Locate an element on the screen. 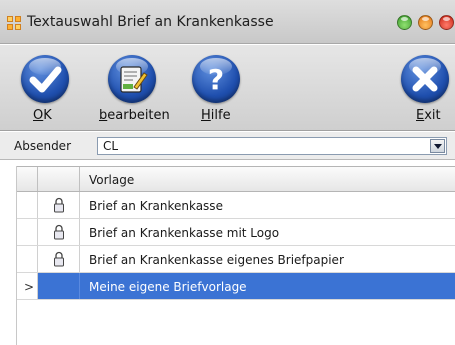  title-bar: Textauswahl Brief an Krankenkasse is located at coordinates (227, 22).